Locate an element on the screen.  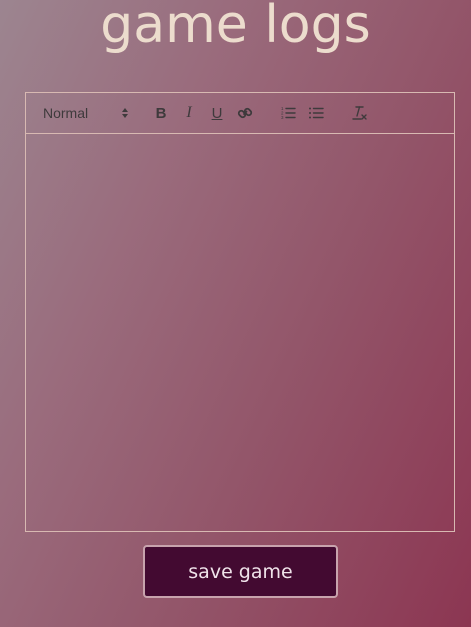
svg-text: 3 is located at coordinates (282, 117).